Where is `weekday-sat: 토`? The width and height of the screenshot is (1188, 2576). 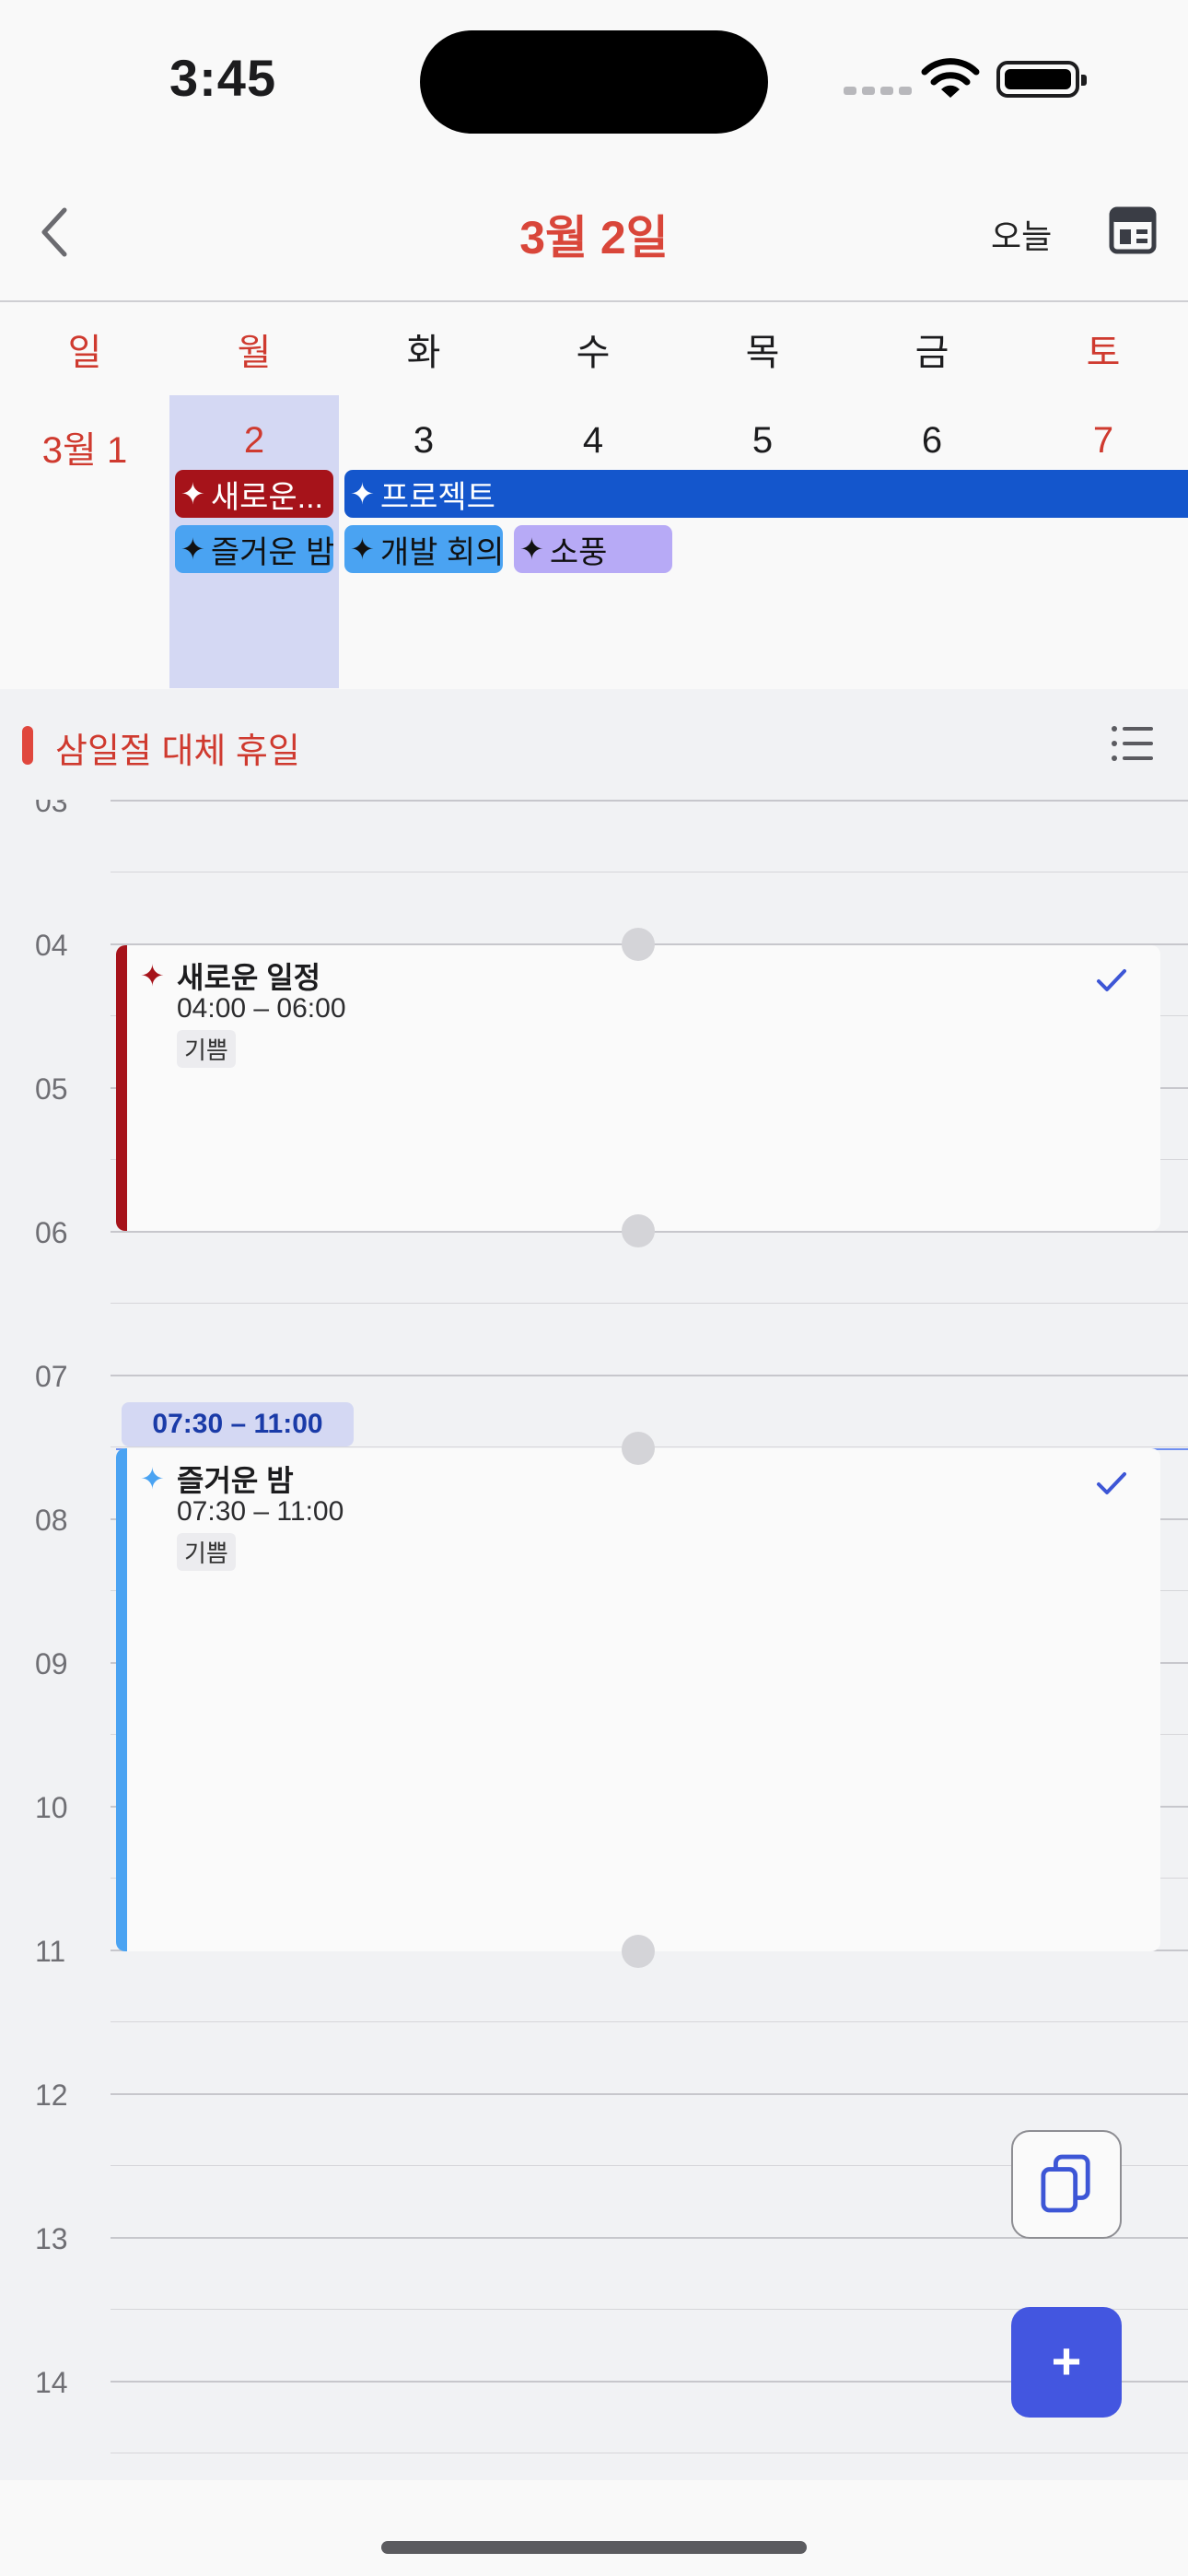 weekday-sat: 토 is located at coordinates (1103, 353).